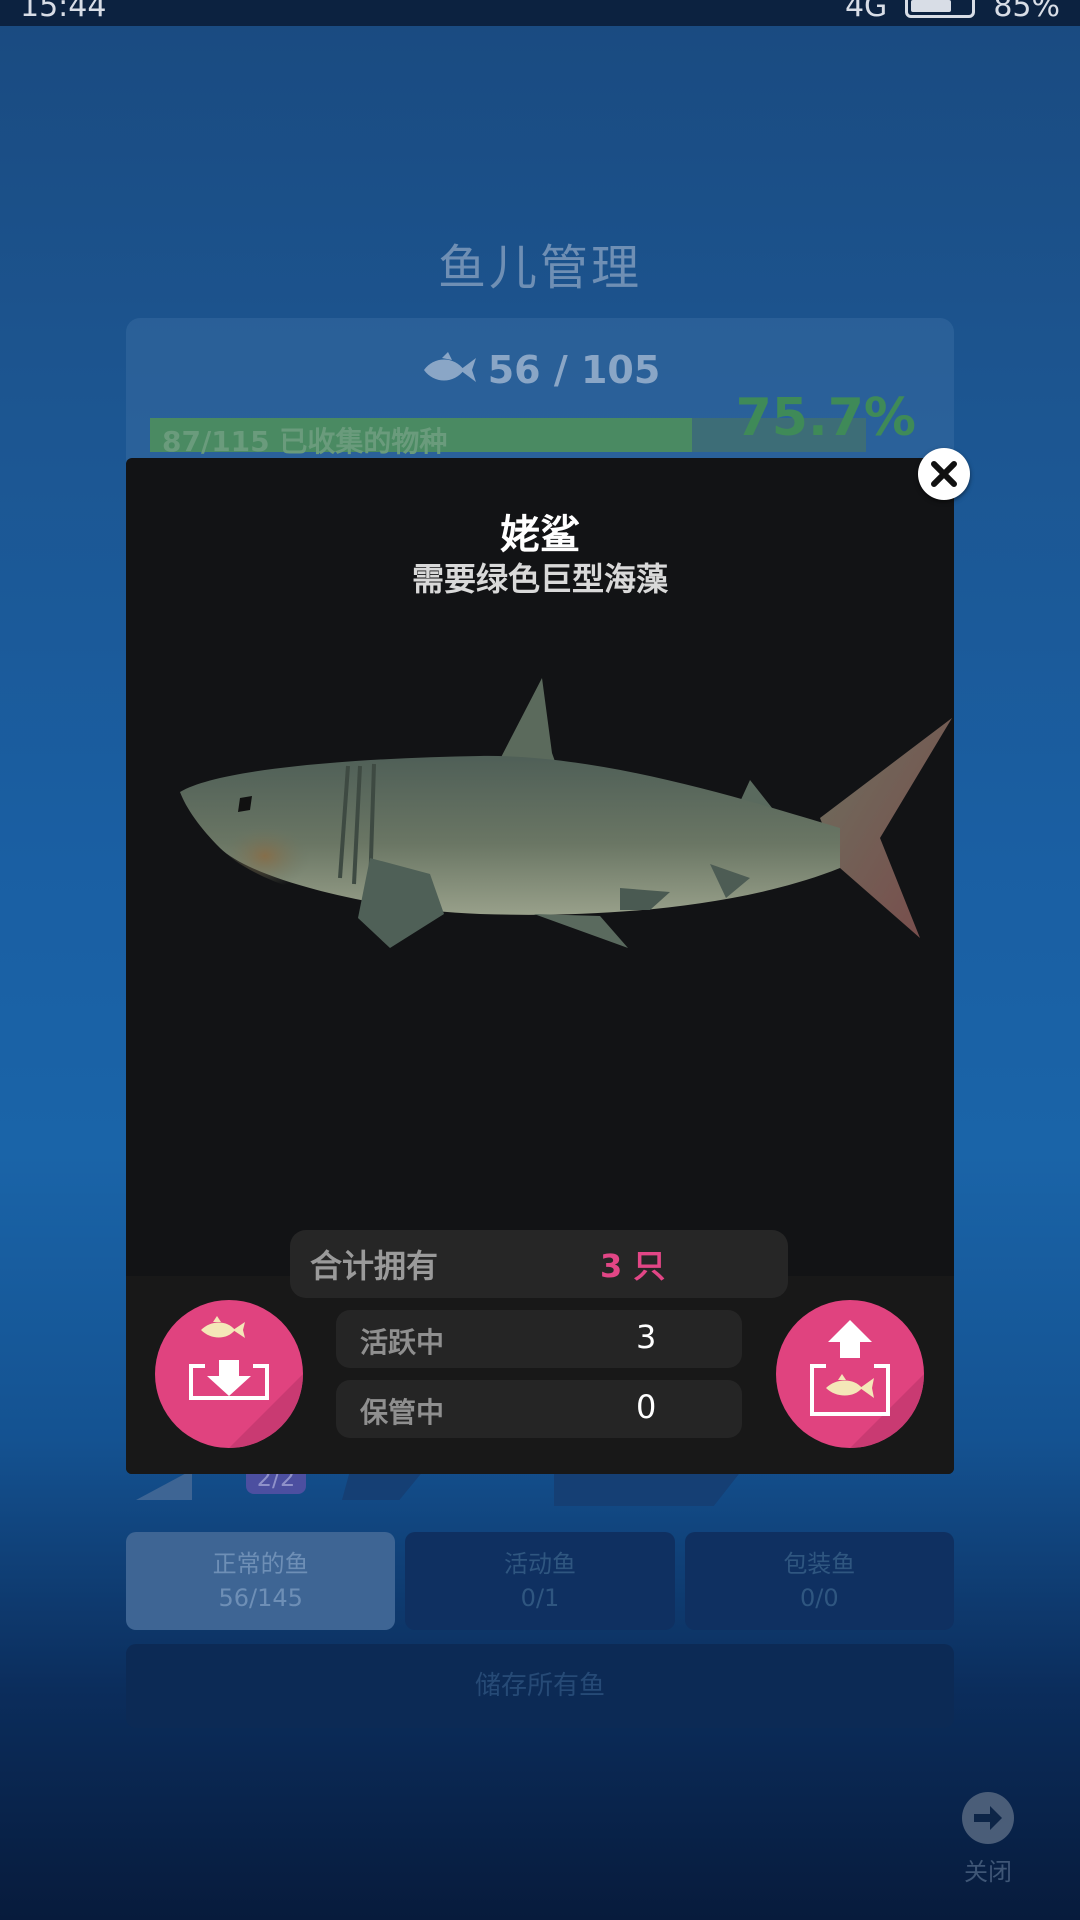  I want to click on stored-count-value: 0, so click(646, 1407).